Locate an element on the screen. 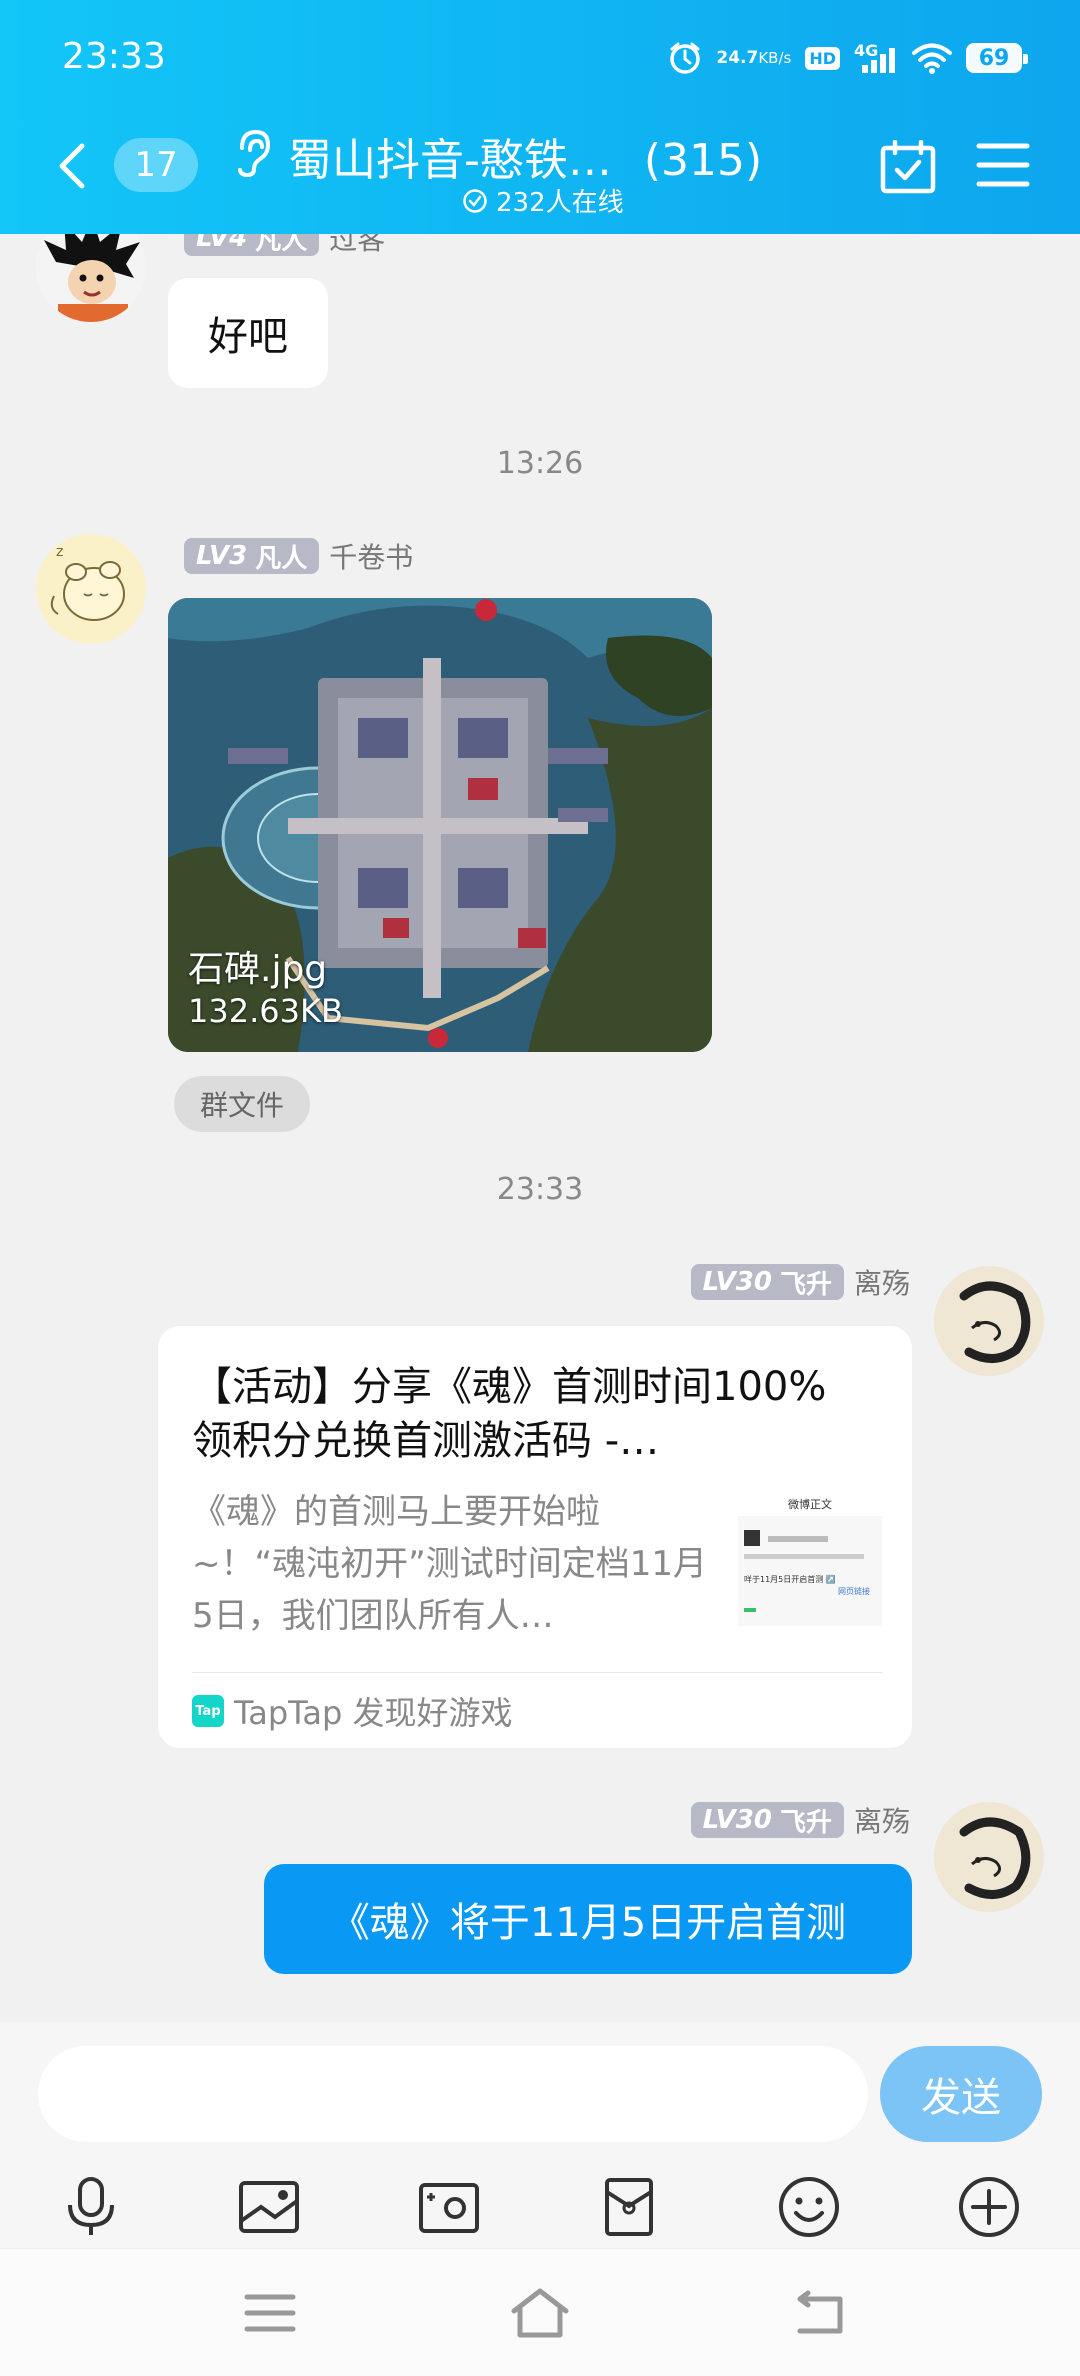  status-icons: 24.7 KB/s HD 4G 69 is located at coordinates (848, 58).